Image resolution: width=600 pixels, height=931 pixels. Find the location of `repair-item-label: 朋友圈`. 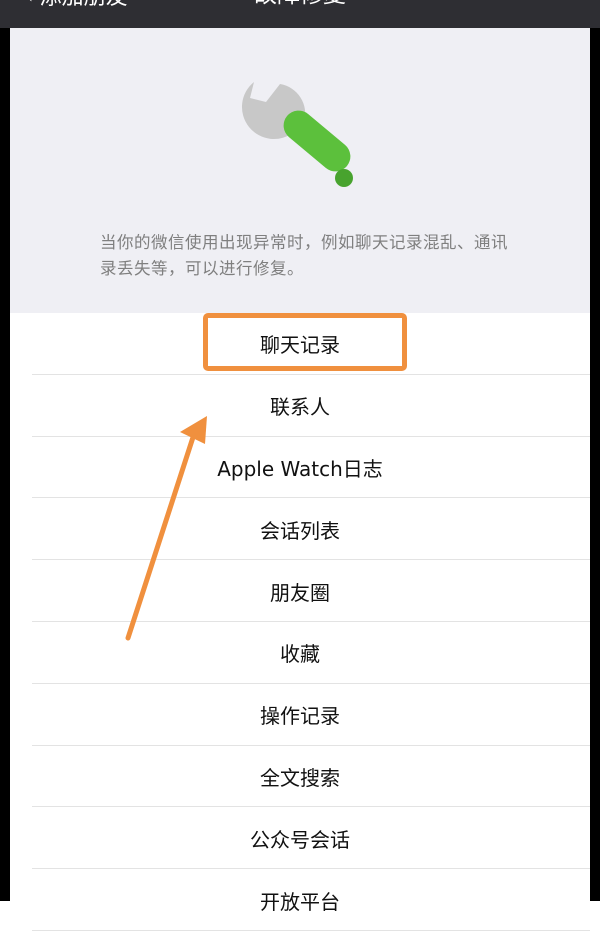

repair-item-label: 朋友圈 is located at coordinates (300, 592).